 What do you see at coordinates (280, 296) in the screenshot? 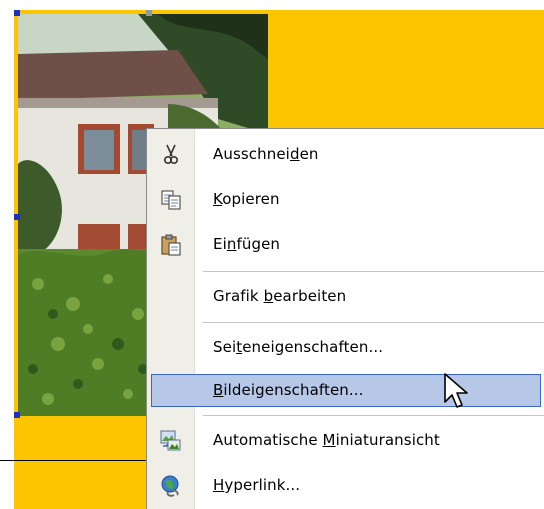
I see `menu-item-label: Grafik bearbeiten` at bounding box center [280, 296].